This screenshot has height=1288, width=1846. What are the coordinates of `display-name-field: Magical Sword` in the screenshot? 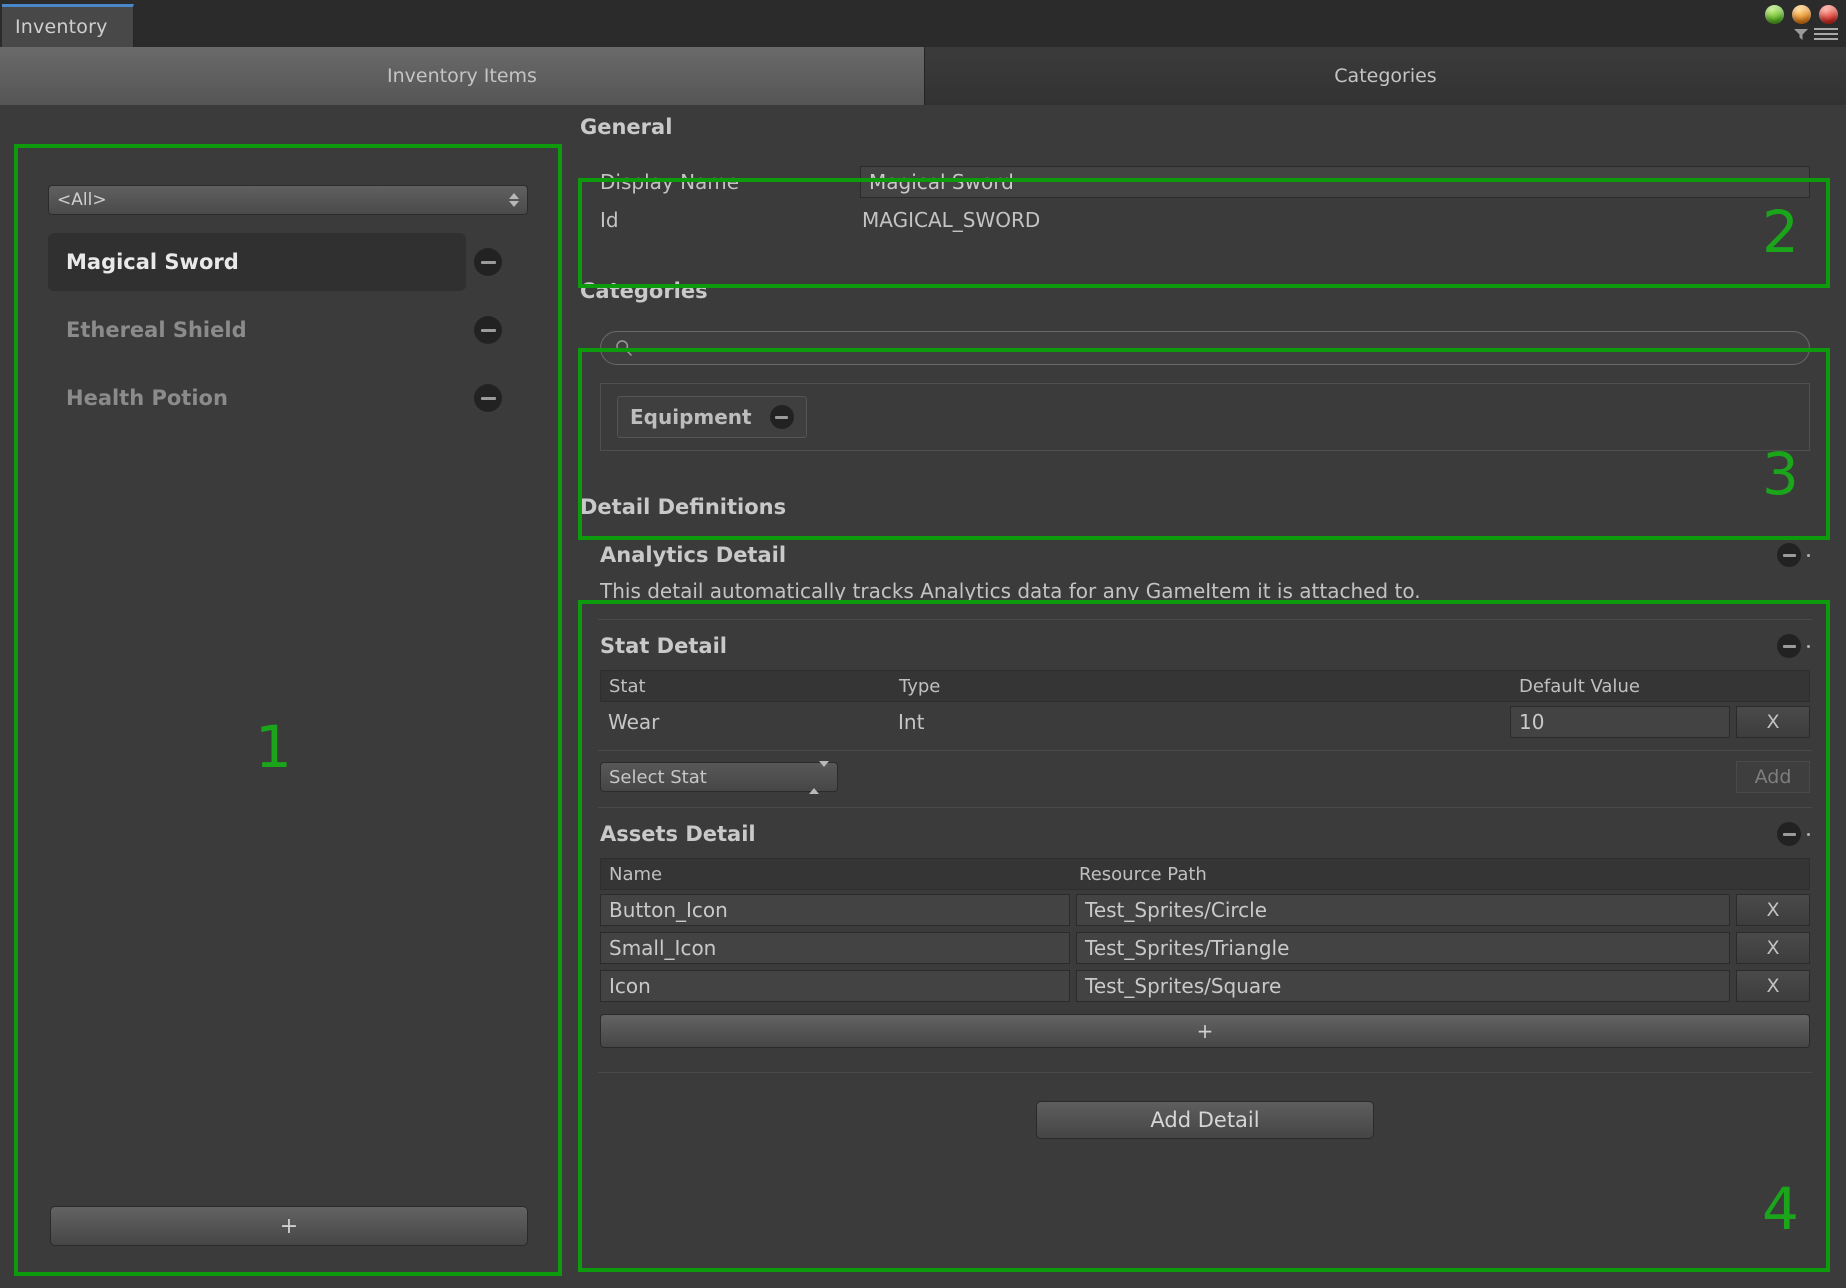 It's located at (1335, 182).